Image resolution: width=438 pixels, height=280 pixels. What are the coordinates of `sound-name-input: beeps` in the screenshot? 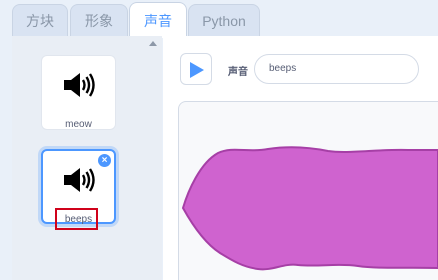 It's located at (336, 69).